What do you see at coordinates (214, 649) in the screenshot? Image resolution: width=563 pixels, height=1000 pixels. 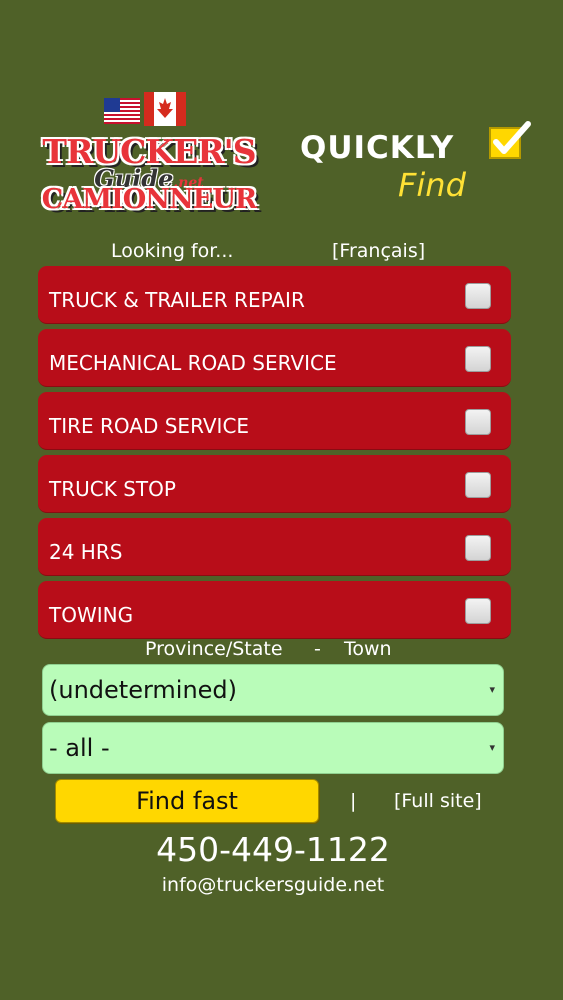 I see `province-state-label: Province/State` at bounding box center [214, 649].